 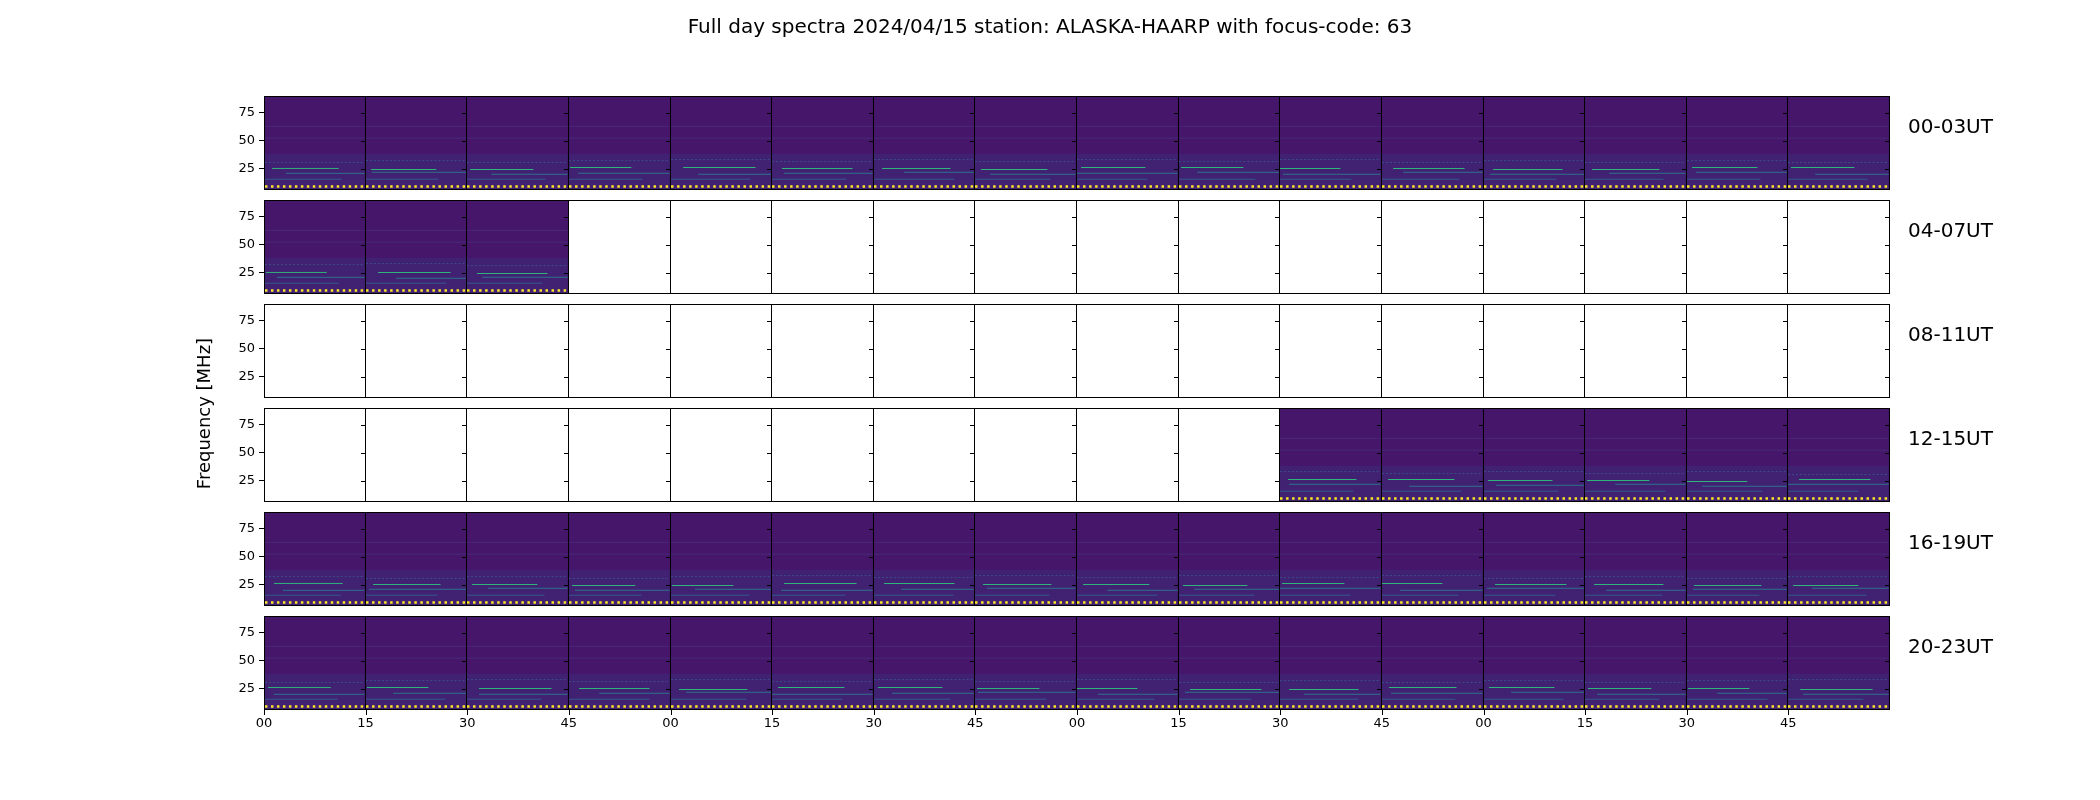 What do you see at coordinates (1950, 438) in the screenshot?
I see `row-time-label: 12-15UT` at bounding box center [1950, 438].